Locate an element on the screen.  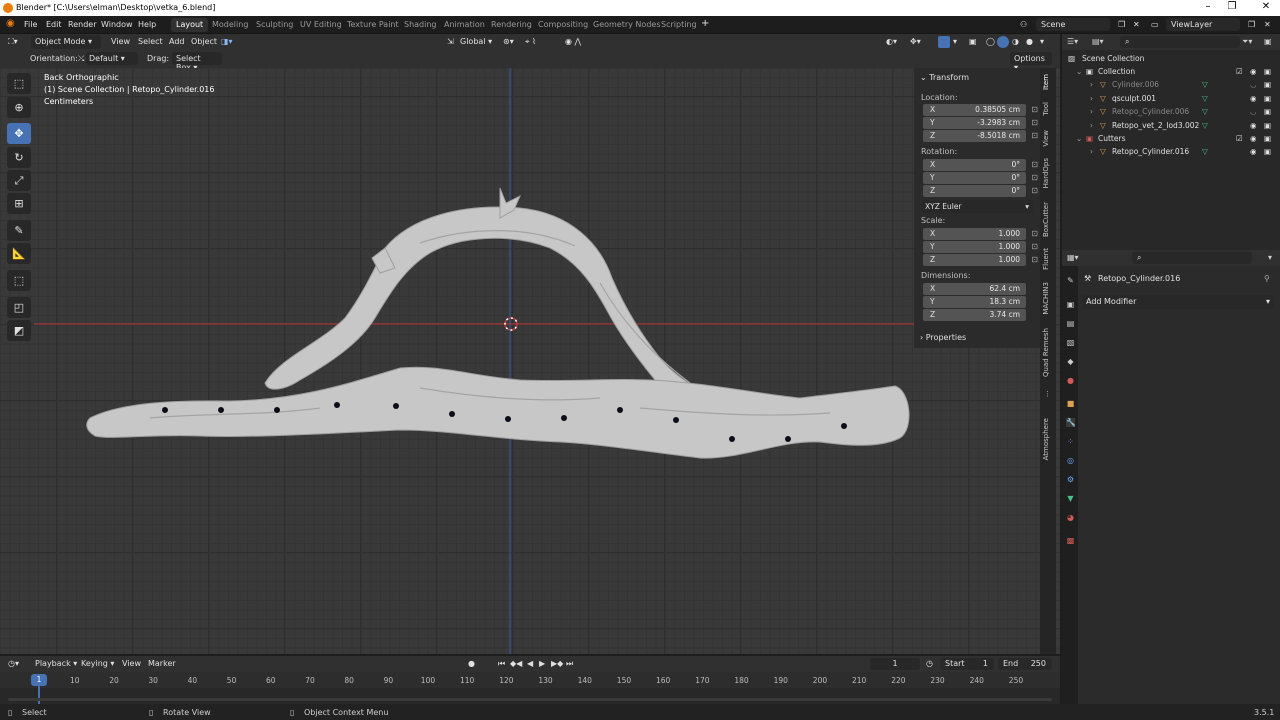
data-tab-icon: ▼ is located at coordinates (1070, 498).